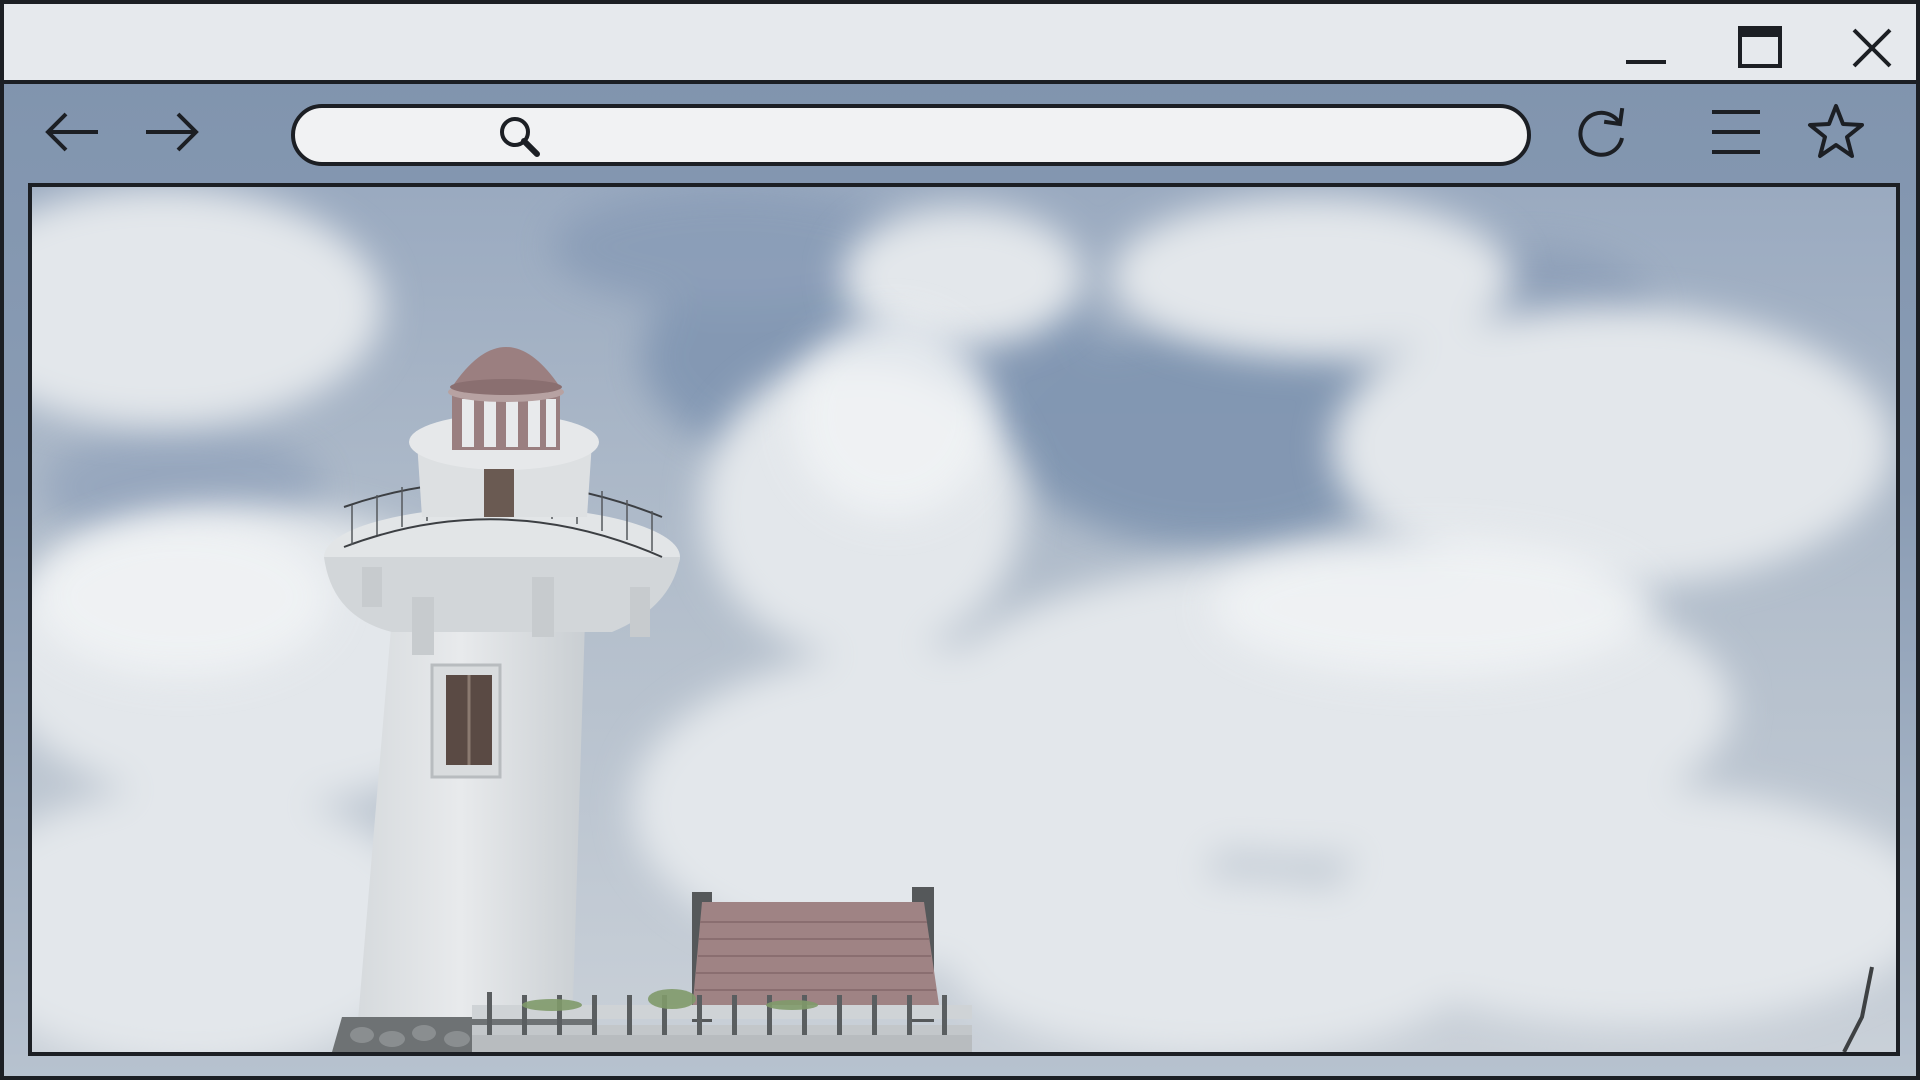  I want to click on bookmark-button, so click(1836, 132).